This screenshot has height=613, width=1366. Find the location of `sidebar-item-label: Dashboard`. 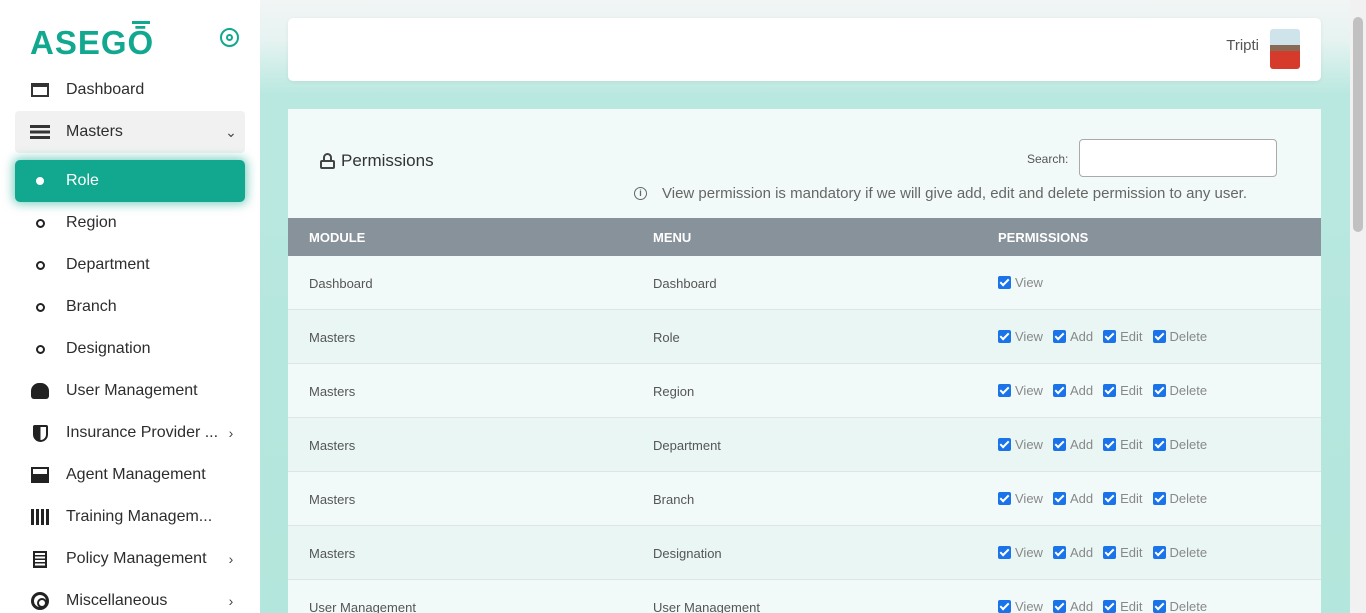

sidebar-item-label: Dashboard is located at coordinates (105, 89).